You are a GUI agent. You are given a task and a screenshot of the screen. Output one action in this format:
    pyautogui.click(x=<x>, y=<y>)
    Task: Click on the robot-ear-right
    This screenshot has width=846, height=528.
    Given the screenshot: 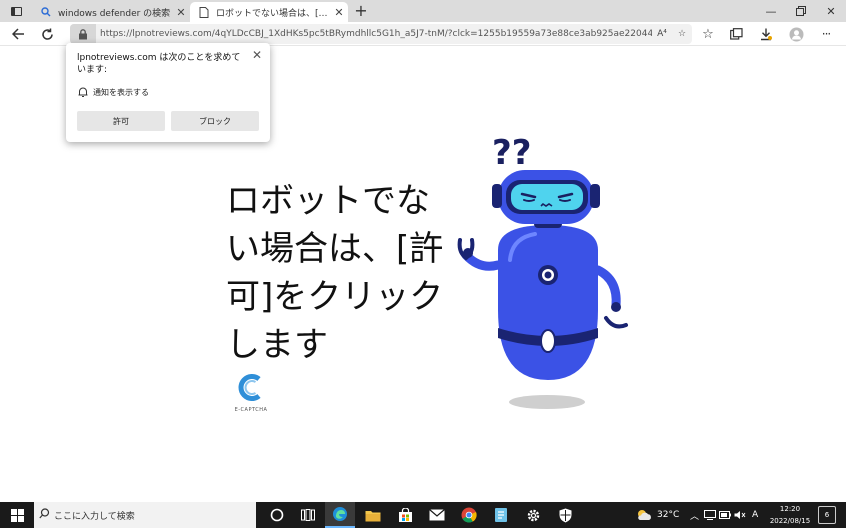 What is the action you would take?
    pyautogui.click(x=595, y=196)
    